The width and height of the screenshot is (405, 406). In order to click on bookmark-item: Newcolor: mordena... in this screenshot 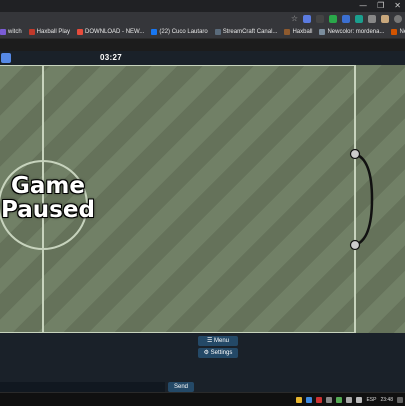, I will do `click(351, 32)`.